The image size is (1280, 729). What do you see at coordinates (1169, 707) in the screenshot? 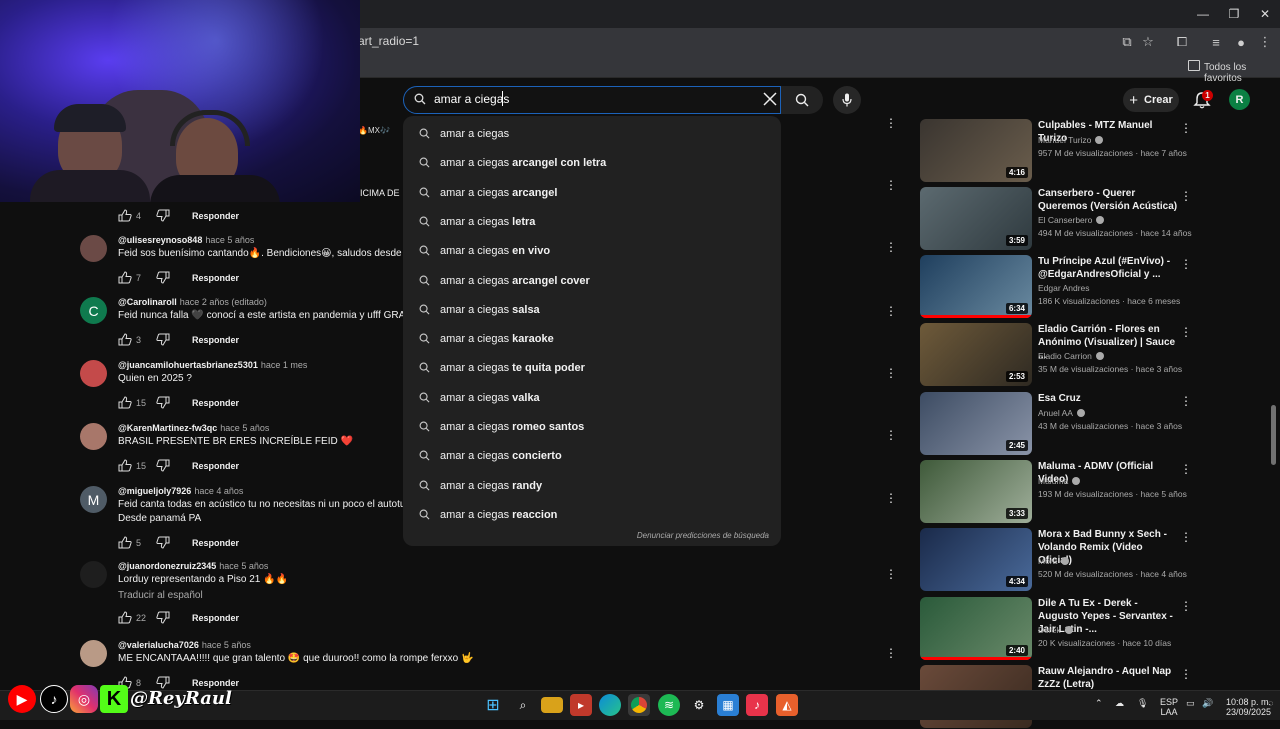
I see `input-language: ESP LAA` at bounding box center [1169, 707].